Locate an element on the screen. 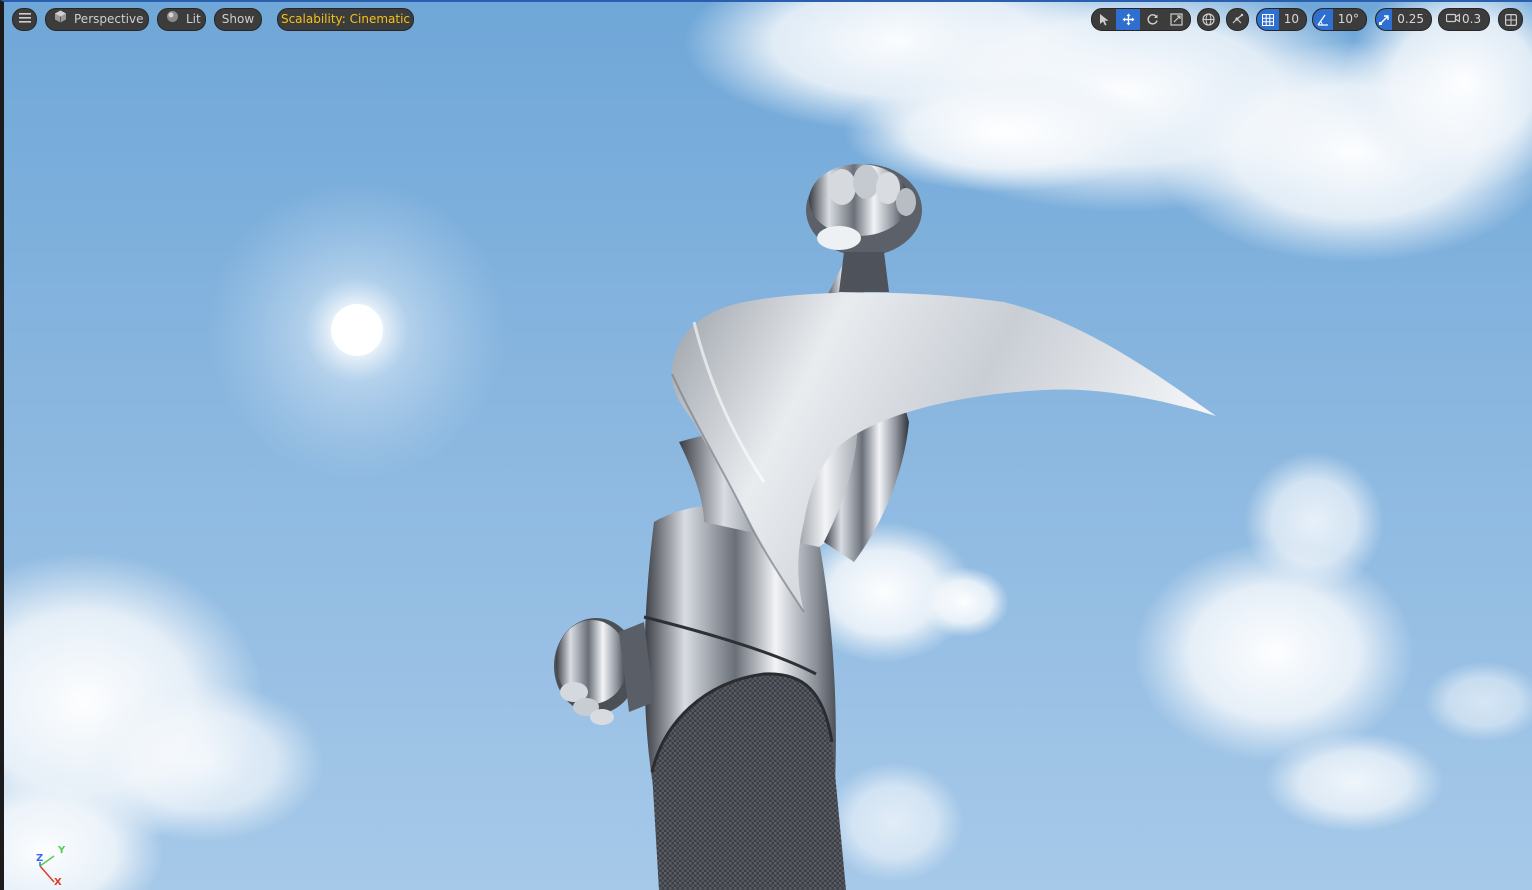  grid-snap-value: 10 is located at coordinates (1292, 19).